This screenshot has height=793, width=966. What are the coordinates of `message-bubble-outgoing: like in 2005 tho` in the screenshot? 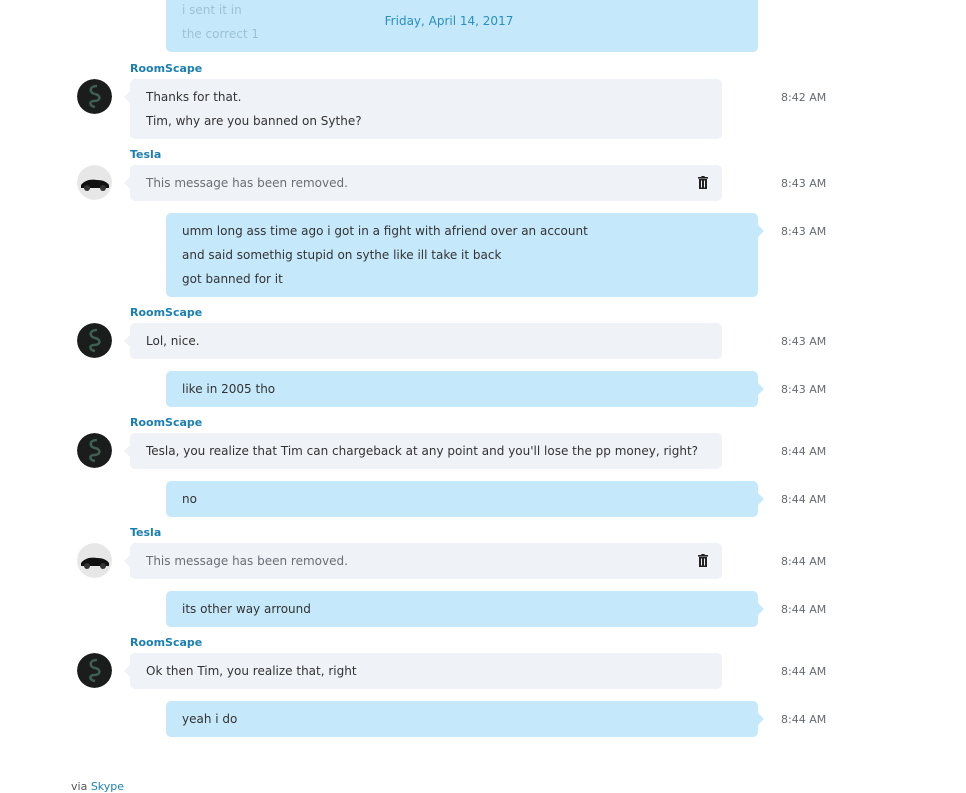 It's located at (465, 389).